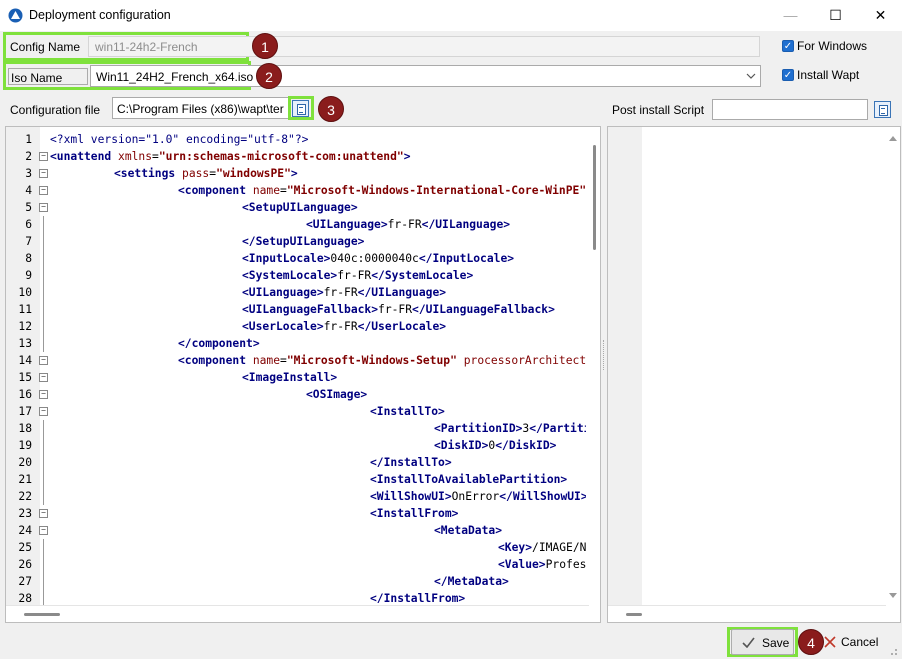 The image size is (902, 659). What do you see at coordinates (776, 643) in the screenshot?
I see `save-label: Save` at bounding box center [776, 643].